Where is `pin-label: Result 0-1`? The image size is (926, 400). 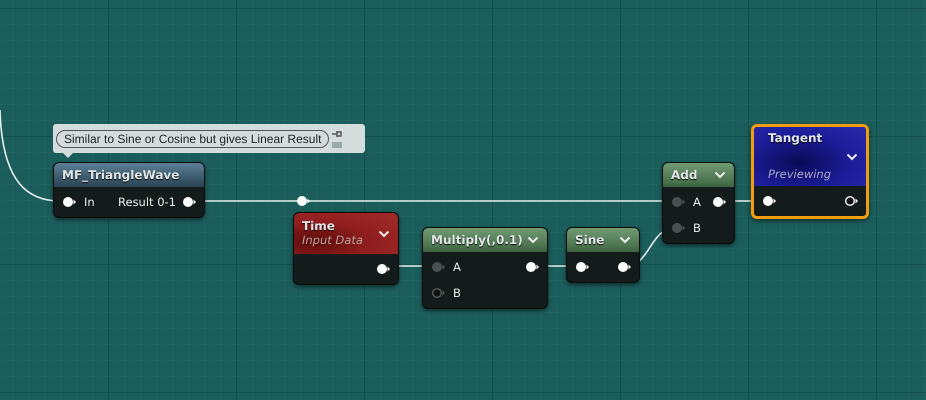
pin-label: Result 0-1 is located at coordinates (147, 202).